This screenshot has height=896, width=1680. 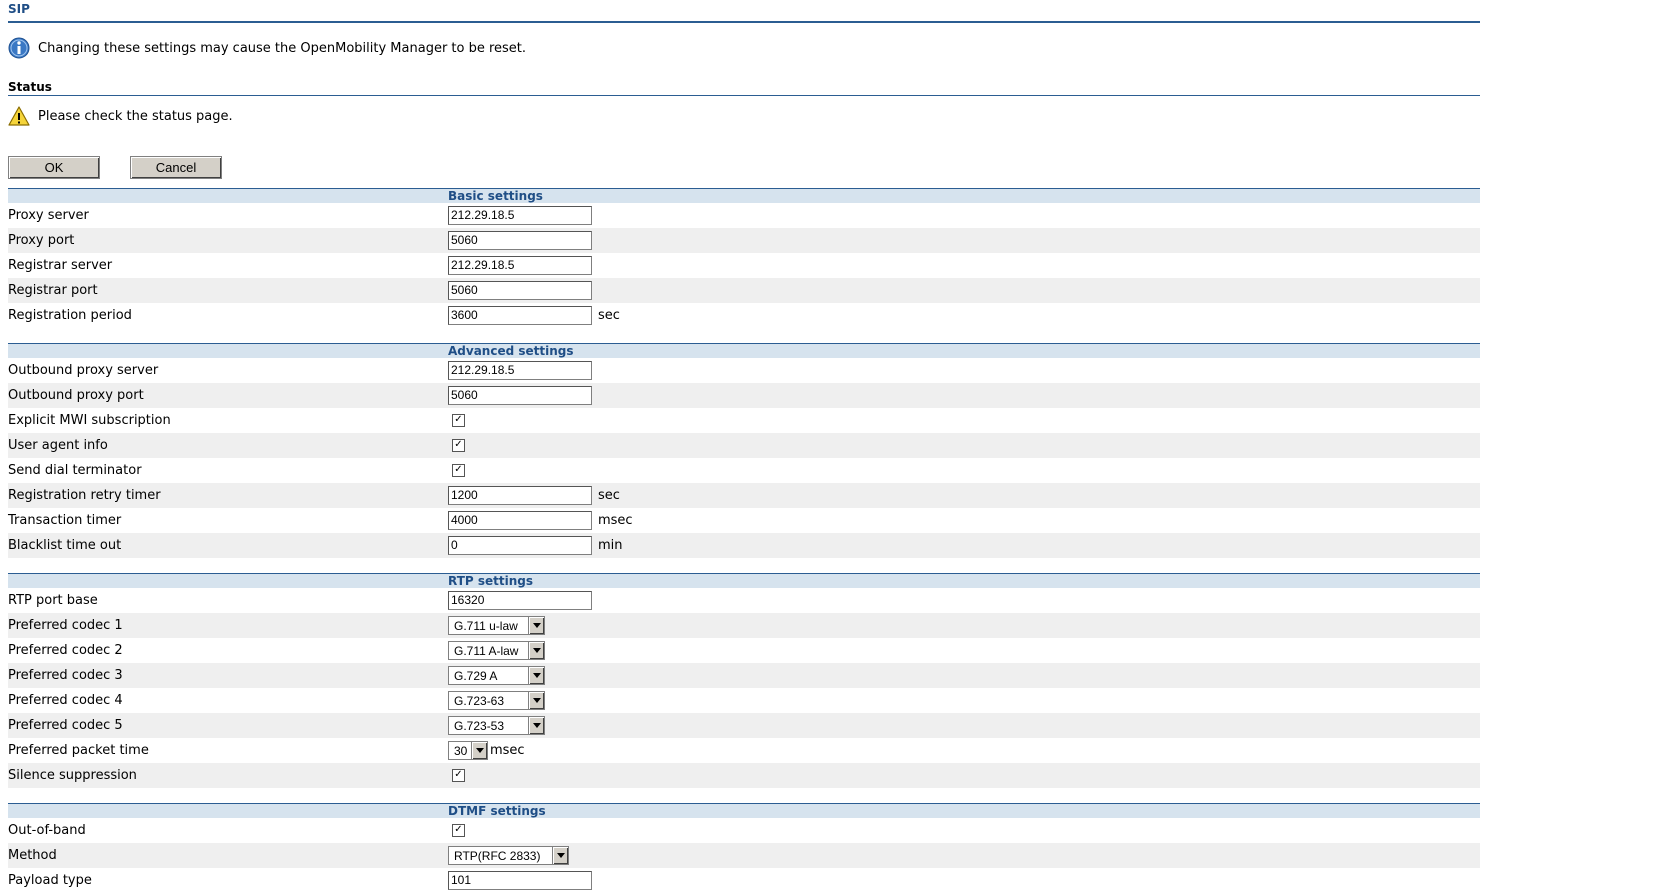 What do you see at coordinates (520, 545) in the screenshot?
I see `blacklist-timeout-input: 0` at bounding box center [520, 545].